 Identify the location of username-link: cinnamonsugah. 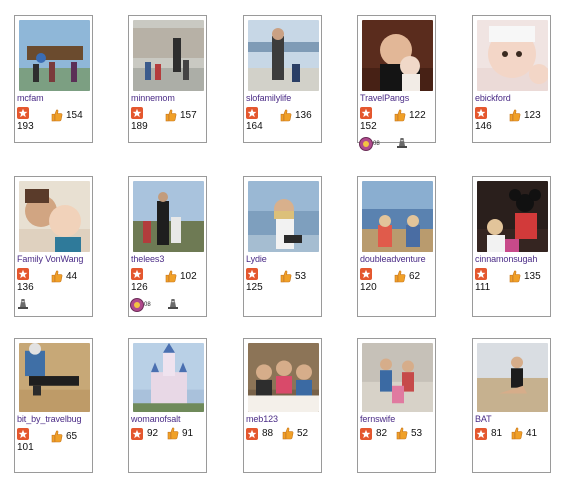
(506, 259).